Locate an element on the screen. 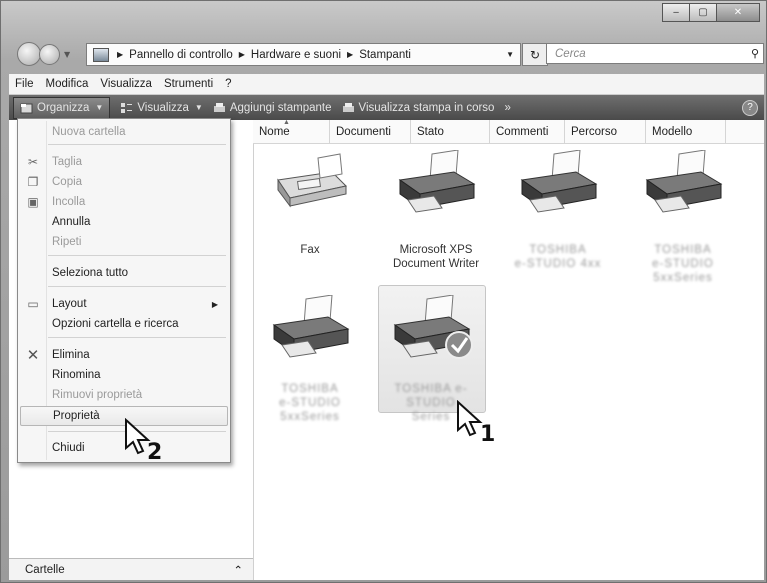  menu-item-layout: ▭ Layout ▶ is located at coordinates (124, 304).